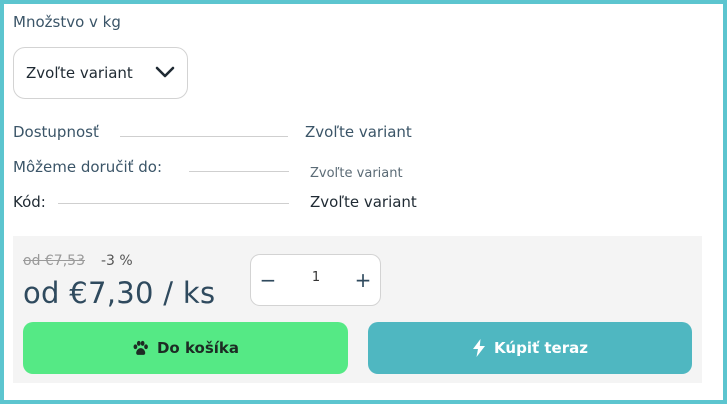  What do you see at coordinates (29, 202) in the screenshot?
I see `code-label: Kód:` at bounding box center [29, 202].